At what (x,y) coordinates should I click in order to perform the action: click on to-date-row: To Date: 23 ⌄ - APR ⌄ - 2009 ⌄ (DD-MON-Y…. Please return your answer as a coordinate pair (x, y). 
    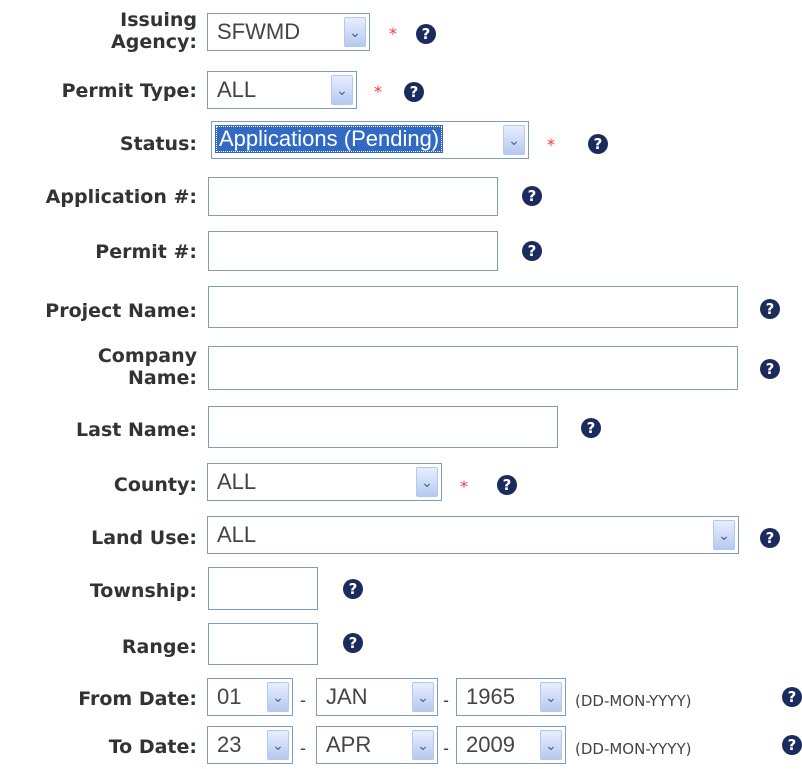
    Looking at the image, I should click on (401, 746).